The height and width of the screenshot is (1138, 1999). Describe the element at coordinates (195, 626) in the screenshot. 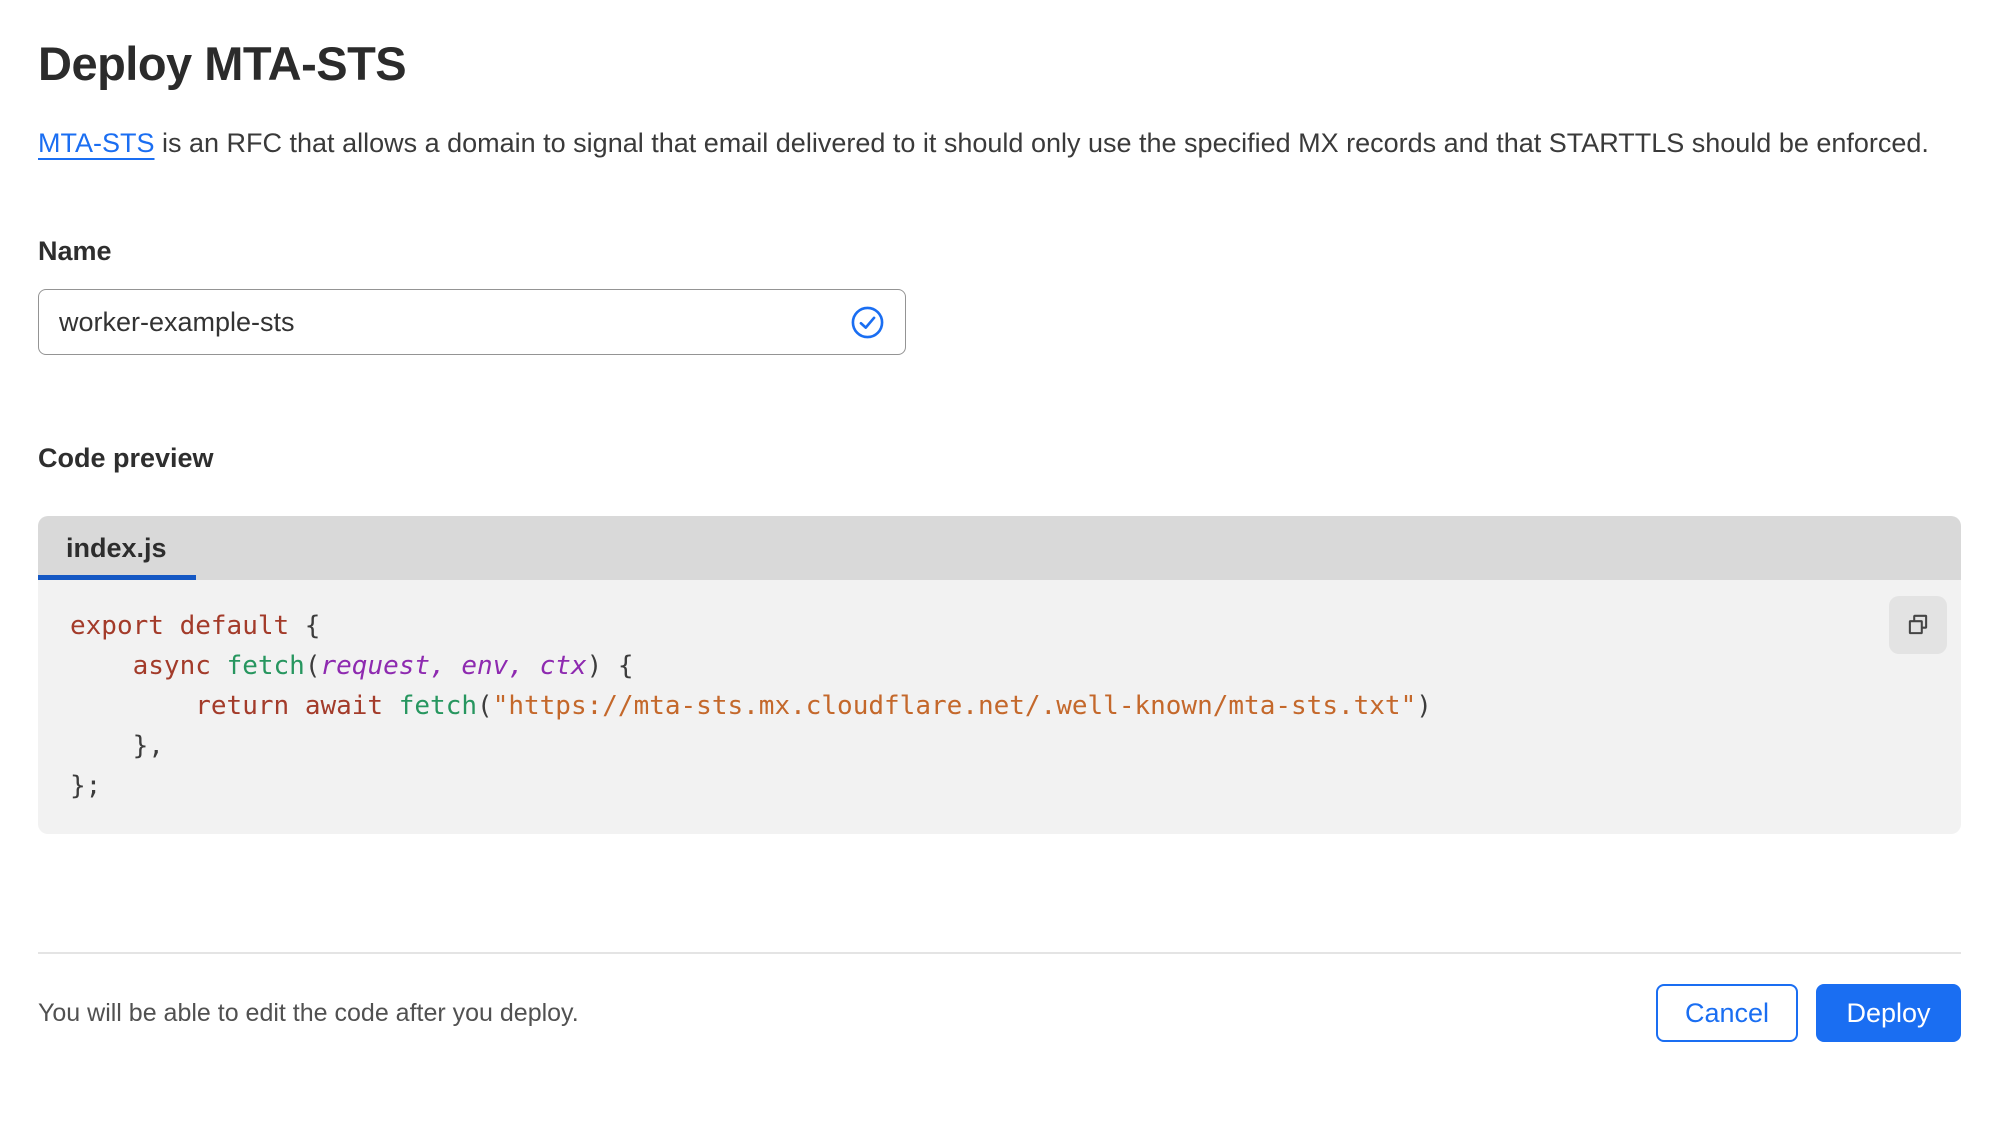

I see `code-line: export default {` at that location.